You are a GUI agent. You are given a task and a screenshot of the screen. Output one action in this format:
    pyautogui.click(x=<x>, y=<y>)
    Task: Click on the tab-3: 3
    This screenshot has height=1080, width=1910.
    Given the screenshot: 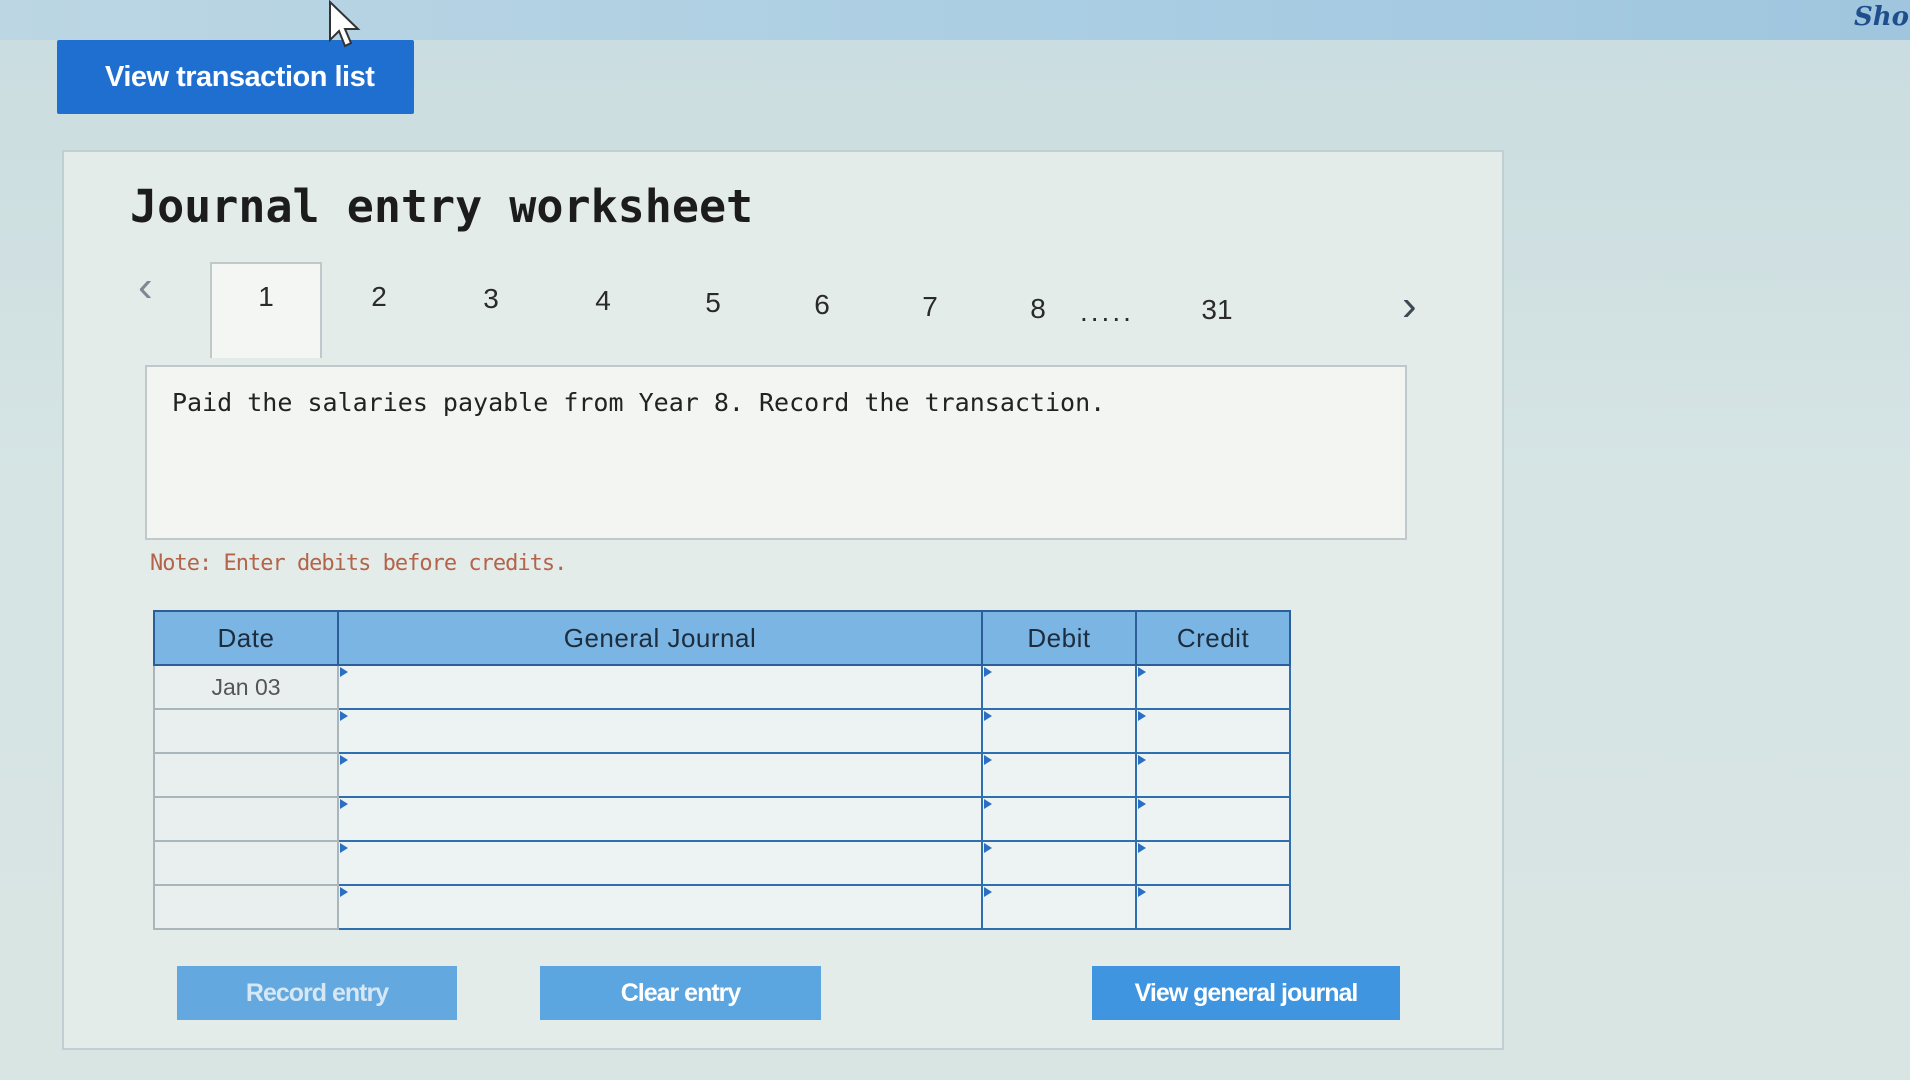 What is the action you would take?
    pyautogui.click(x=491, y=299)
    